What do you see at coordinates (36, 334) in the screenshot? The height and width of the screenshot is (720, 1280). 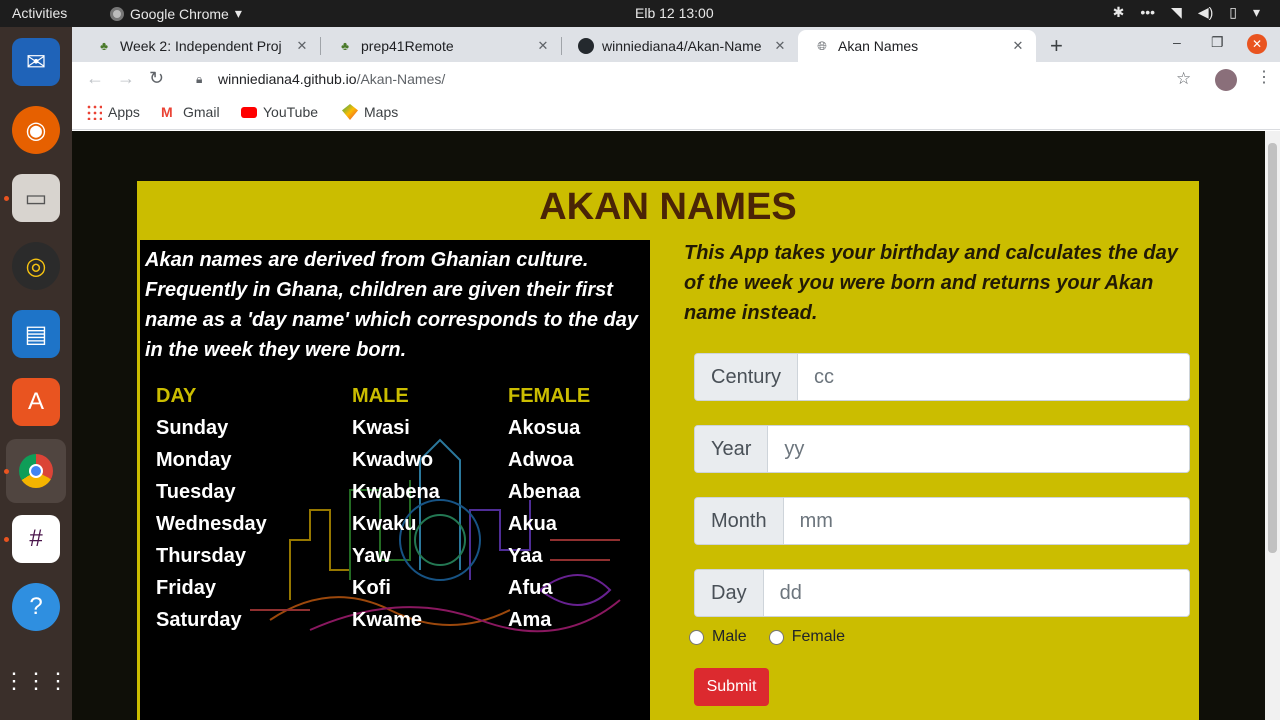 I see `writer-icon: ▤` at bounding box center [36, 334].